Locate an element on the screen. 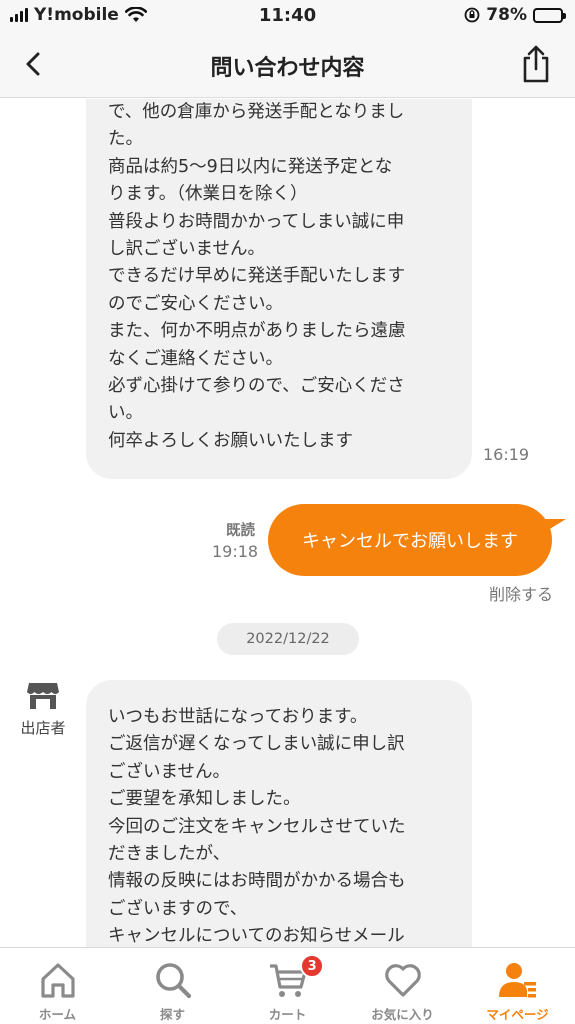 The image size is (575, 1024). tab-favorites-label: お気に入り is located at coordinates (402, 1014).